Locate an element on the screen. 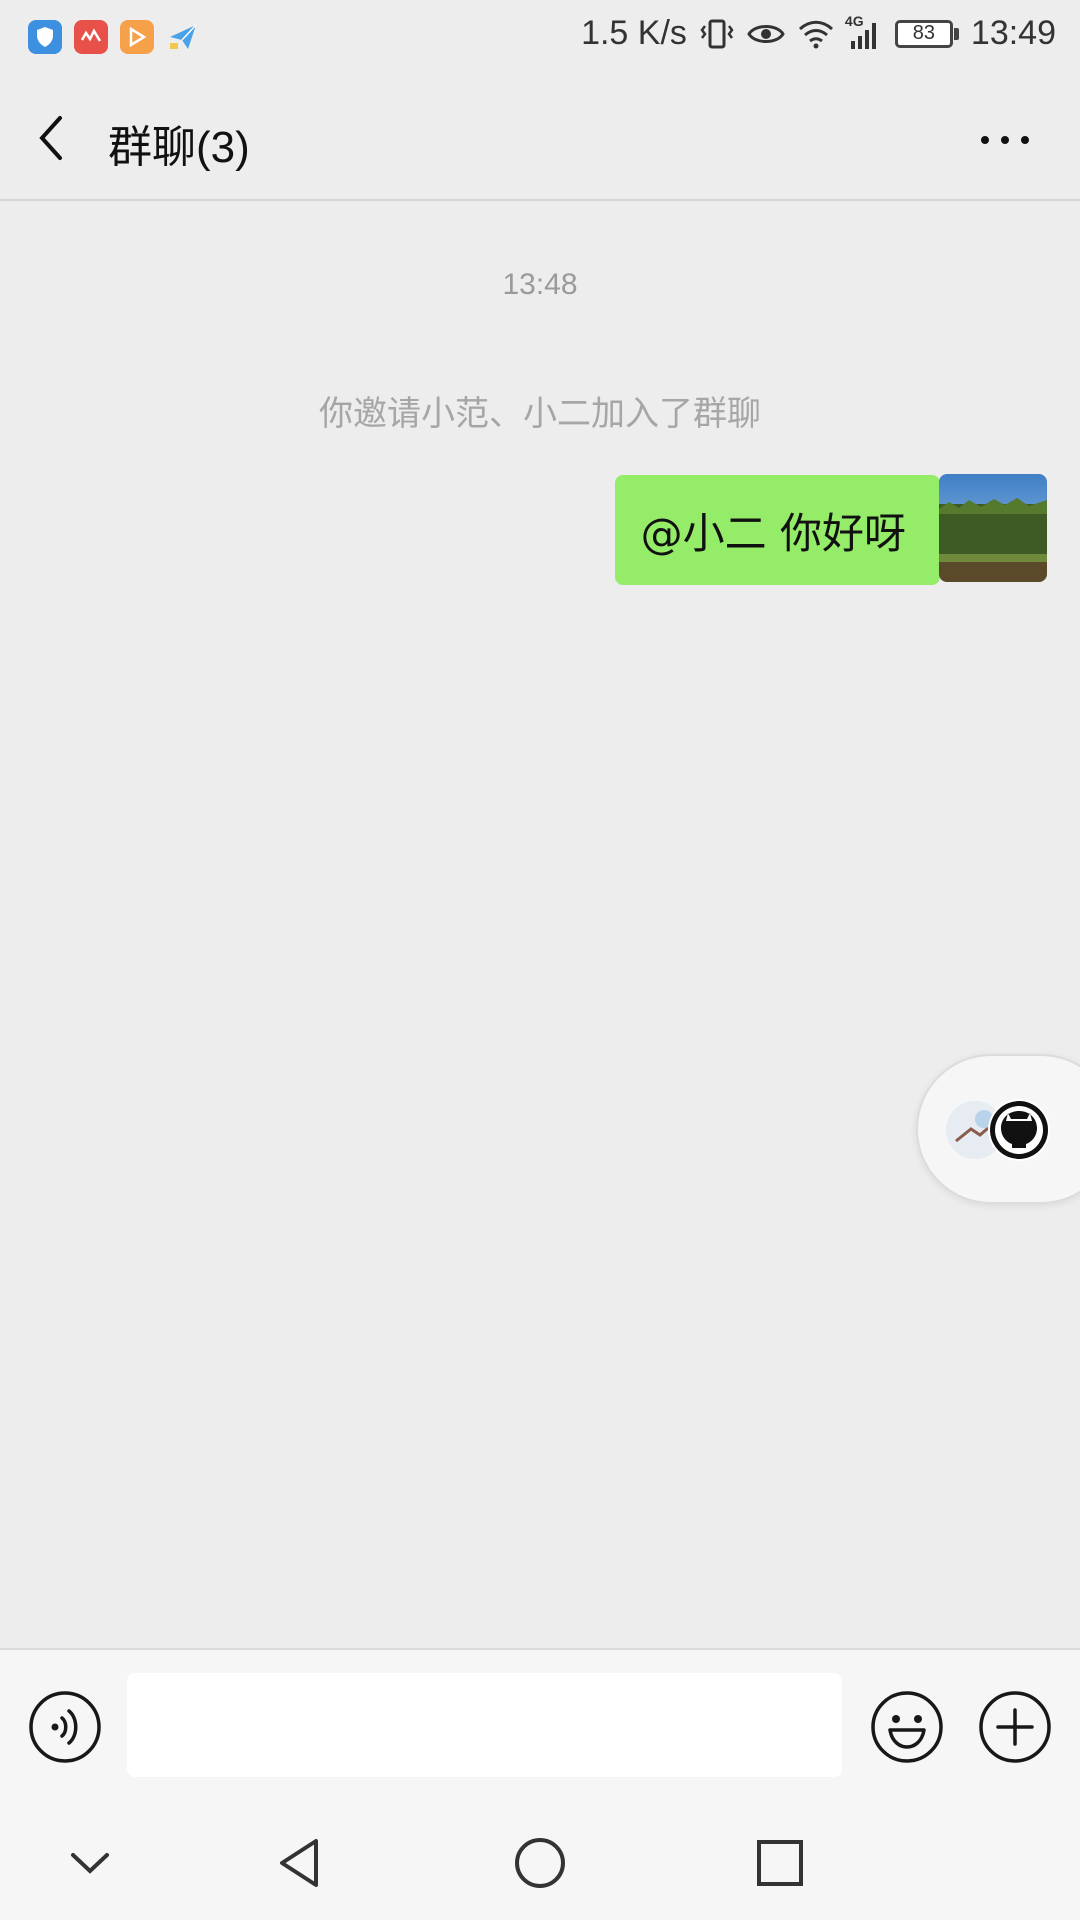 This screenshot has height=1920, width=1080. vibrate-icon is located at coordinates (717, 34).